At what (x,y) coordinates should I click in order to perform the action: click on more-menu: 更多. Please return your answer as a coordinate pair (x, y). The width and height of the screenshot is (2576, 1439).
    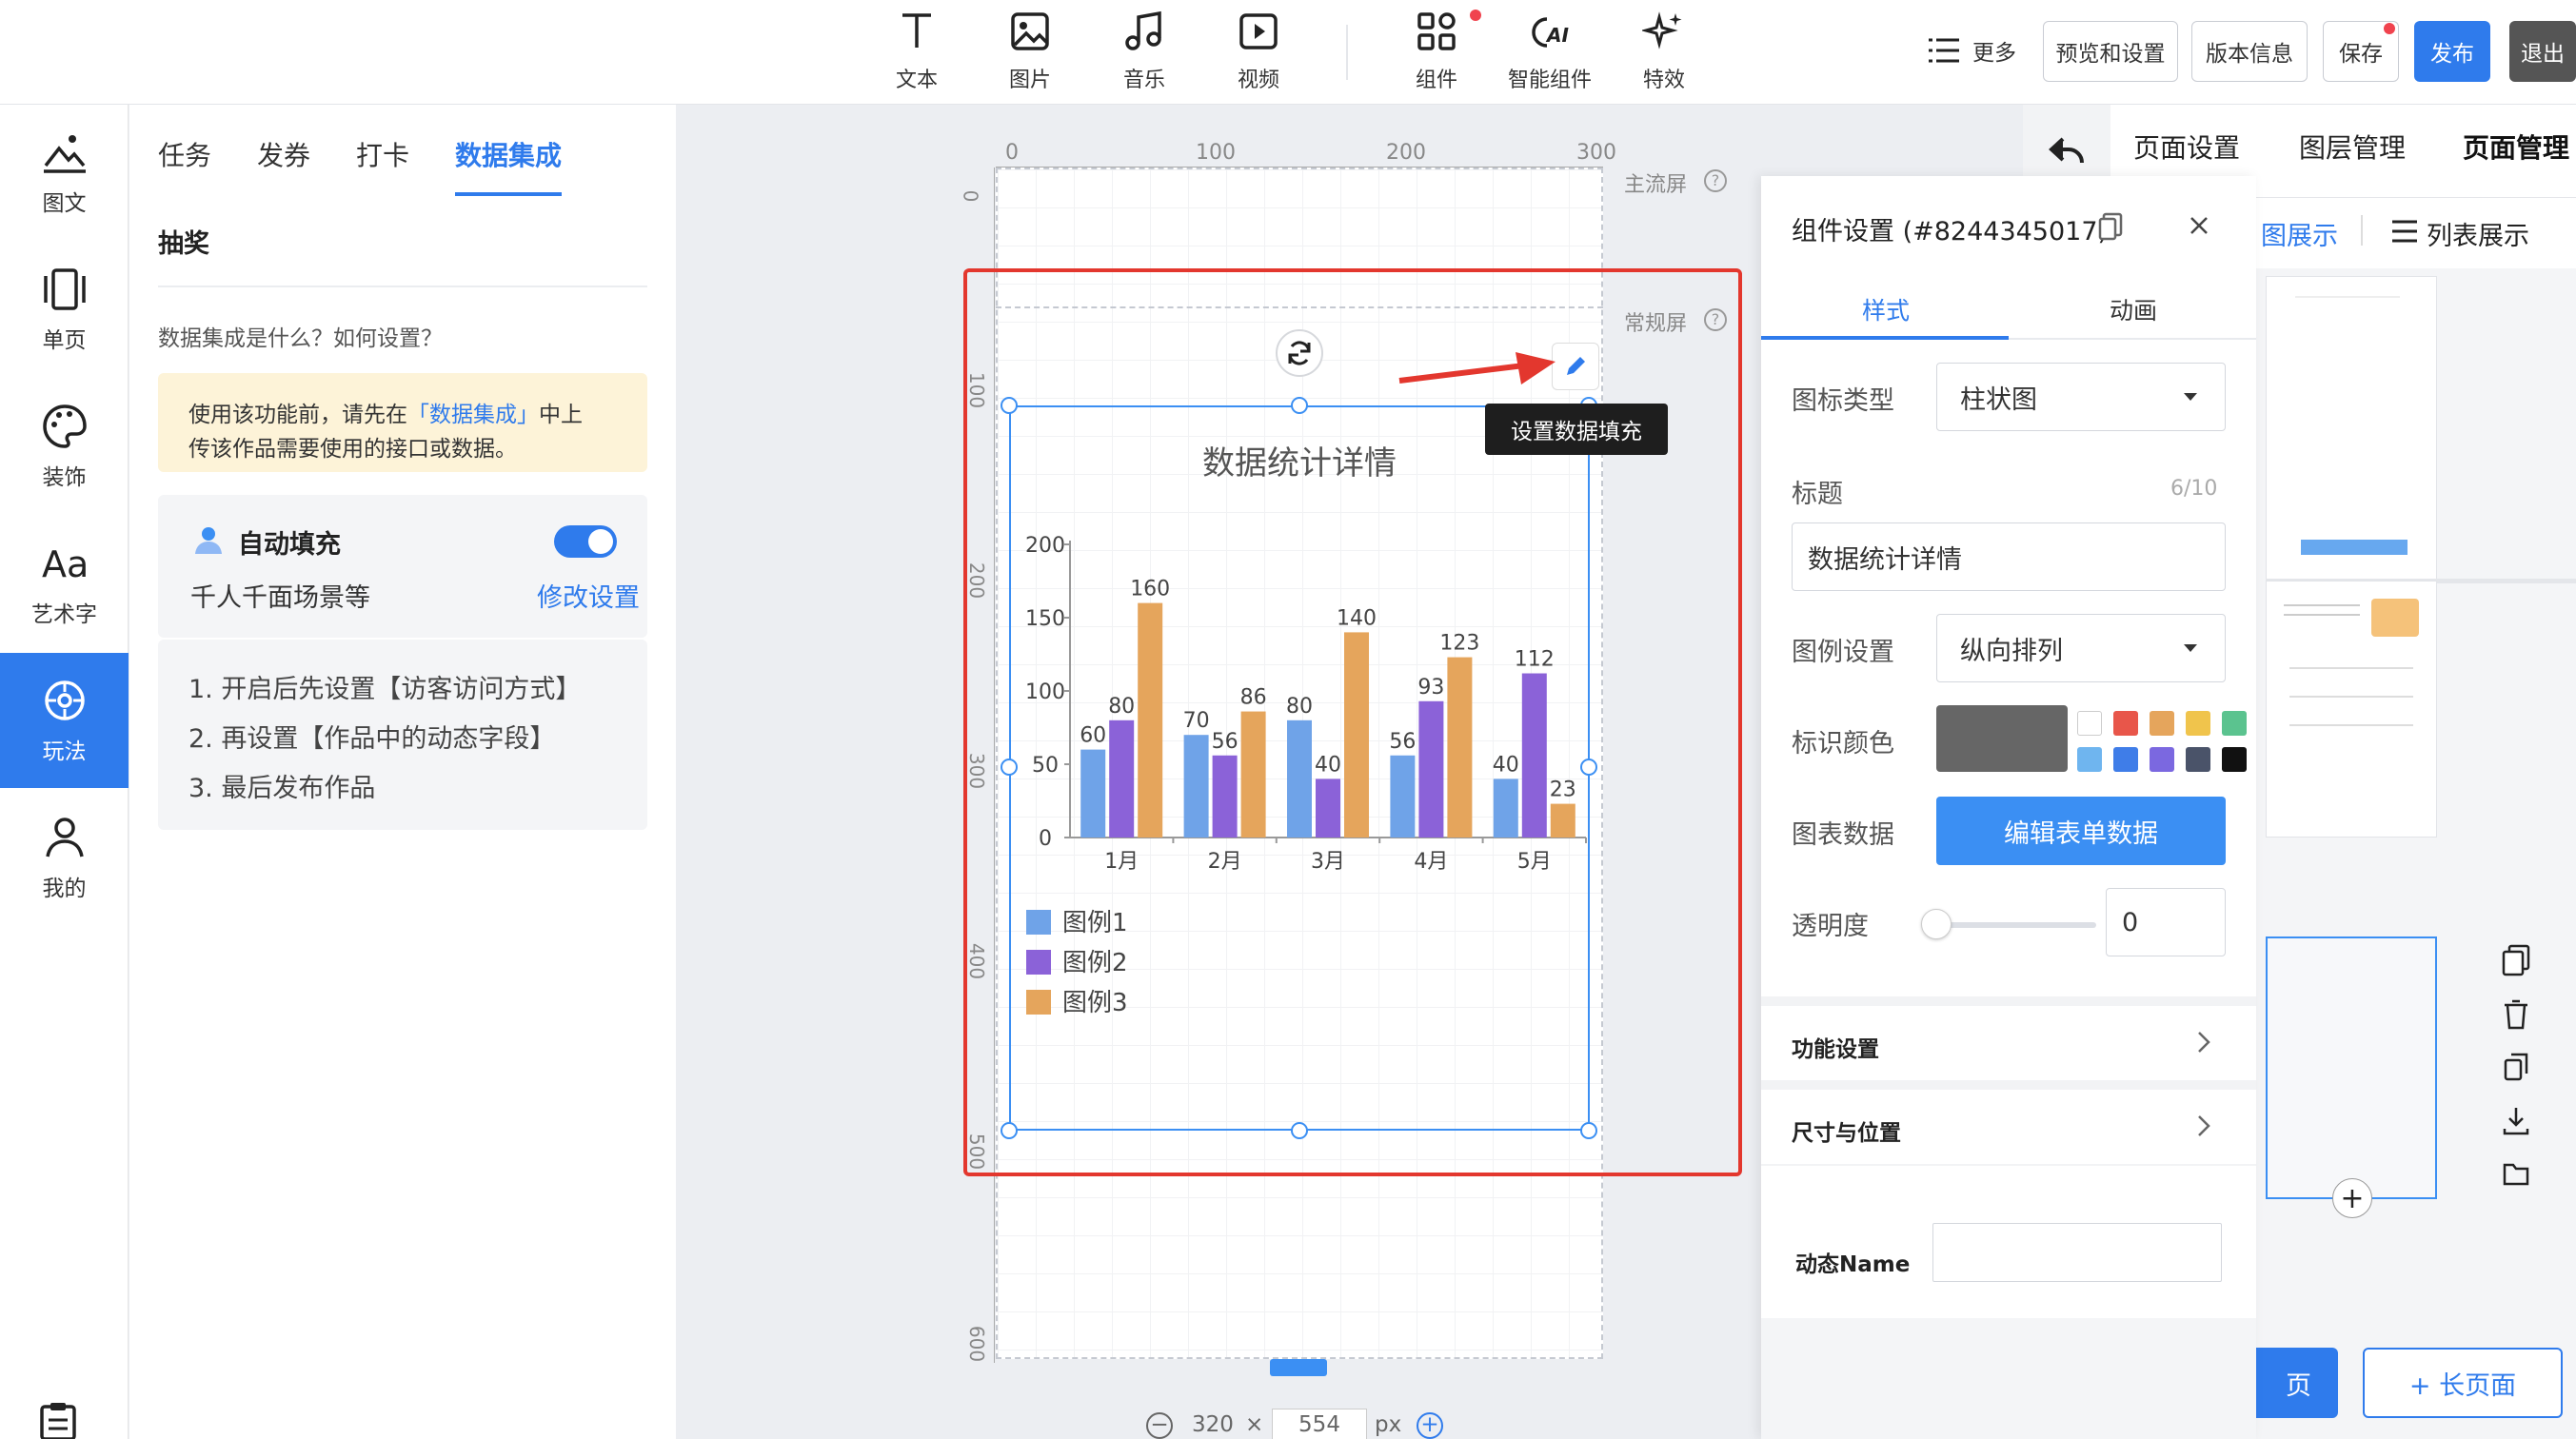
    Looking at the image, I should click on (1972, 50).